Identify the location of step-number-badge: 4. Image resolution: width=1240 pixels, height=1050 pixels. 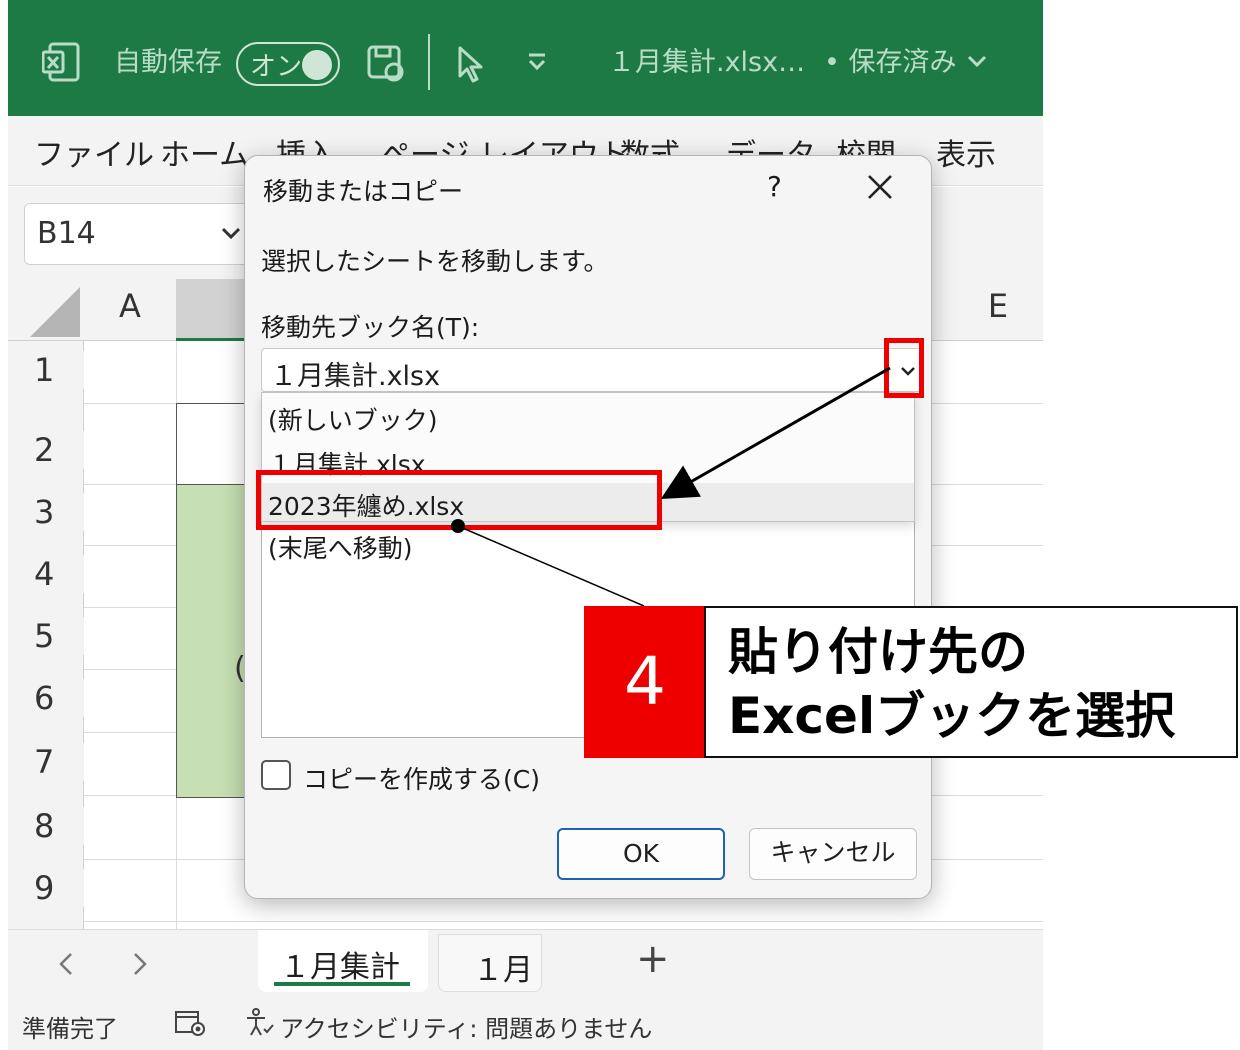
(645, 682).